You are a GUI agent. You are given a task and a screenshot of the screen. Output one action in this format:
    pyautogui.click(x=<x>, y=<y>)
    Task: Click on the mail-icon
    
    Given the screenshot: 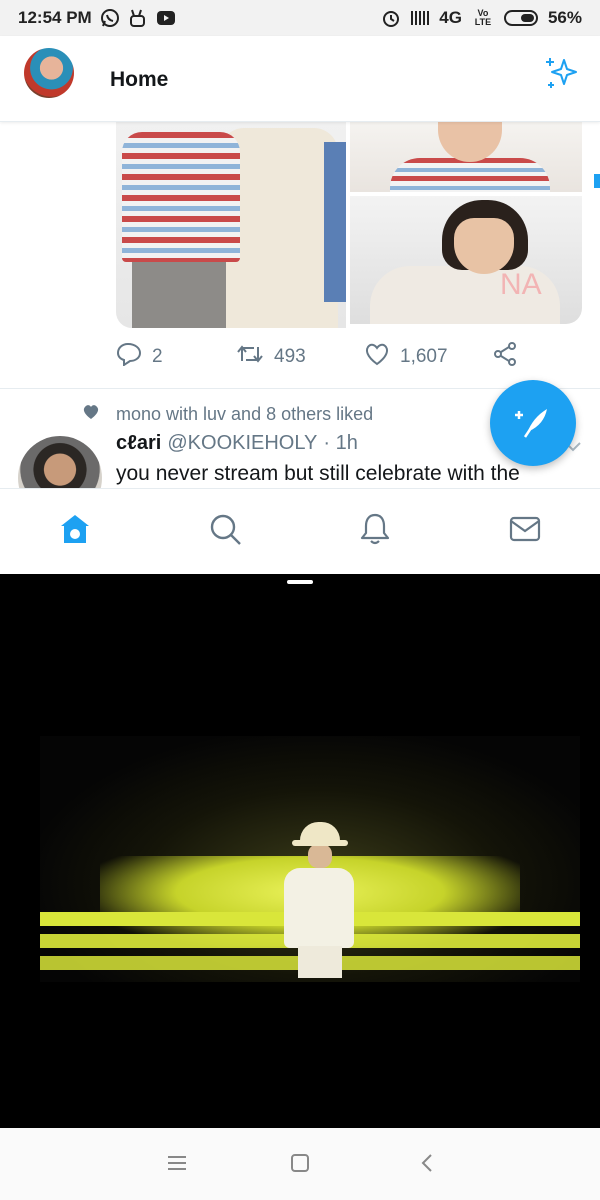 What is the action you would take?
    pyautogui.click(x=525, y=531)
    